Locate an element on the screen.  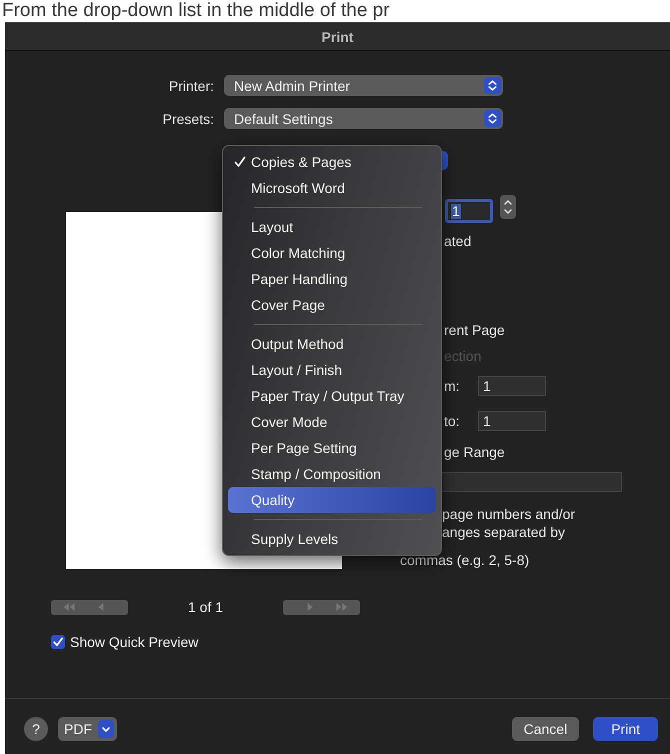
window-title: Print is located at coordinates (338, 36).